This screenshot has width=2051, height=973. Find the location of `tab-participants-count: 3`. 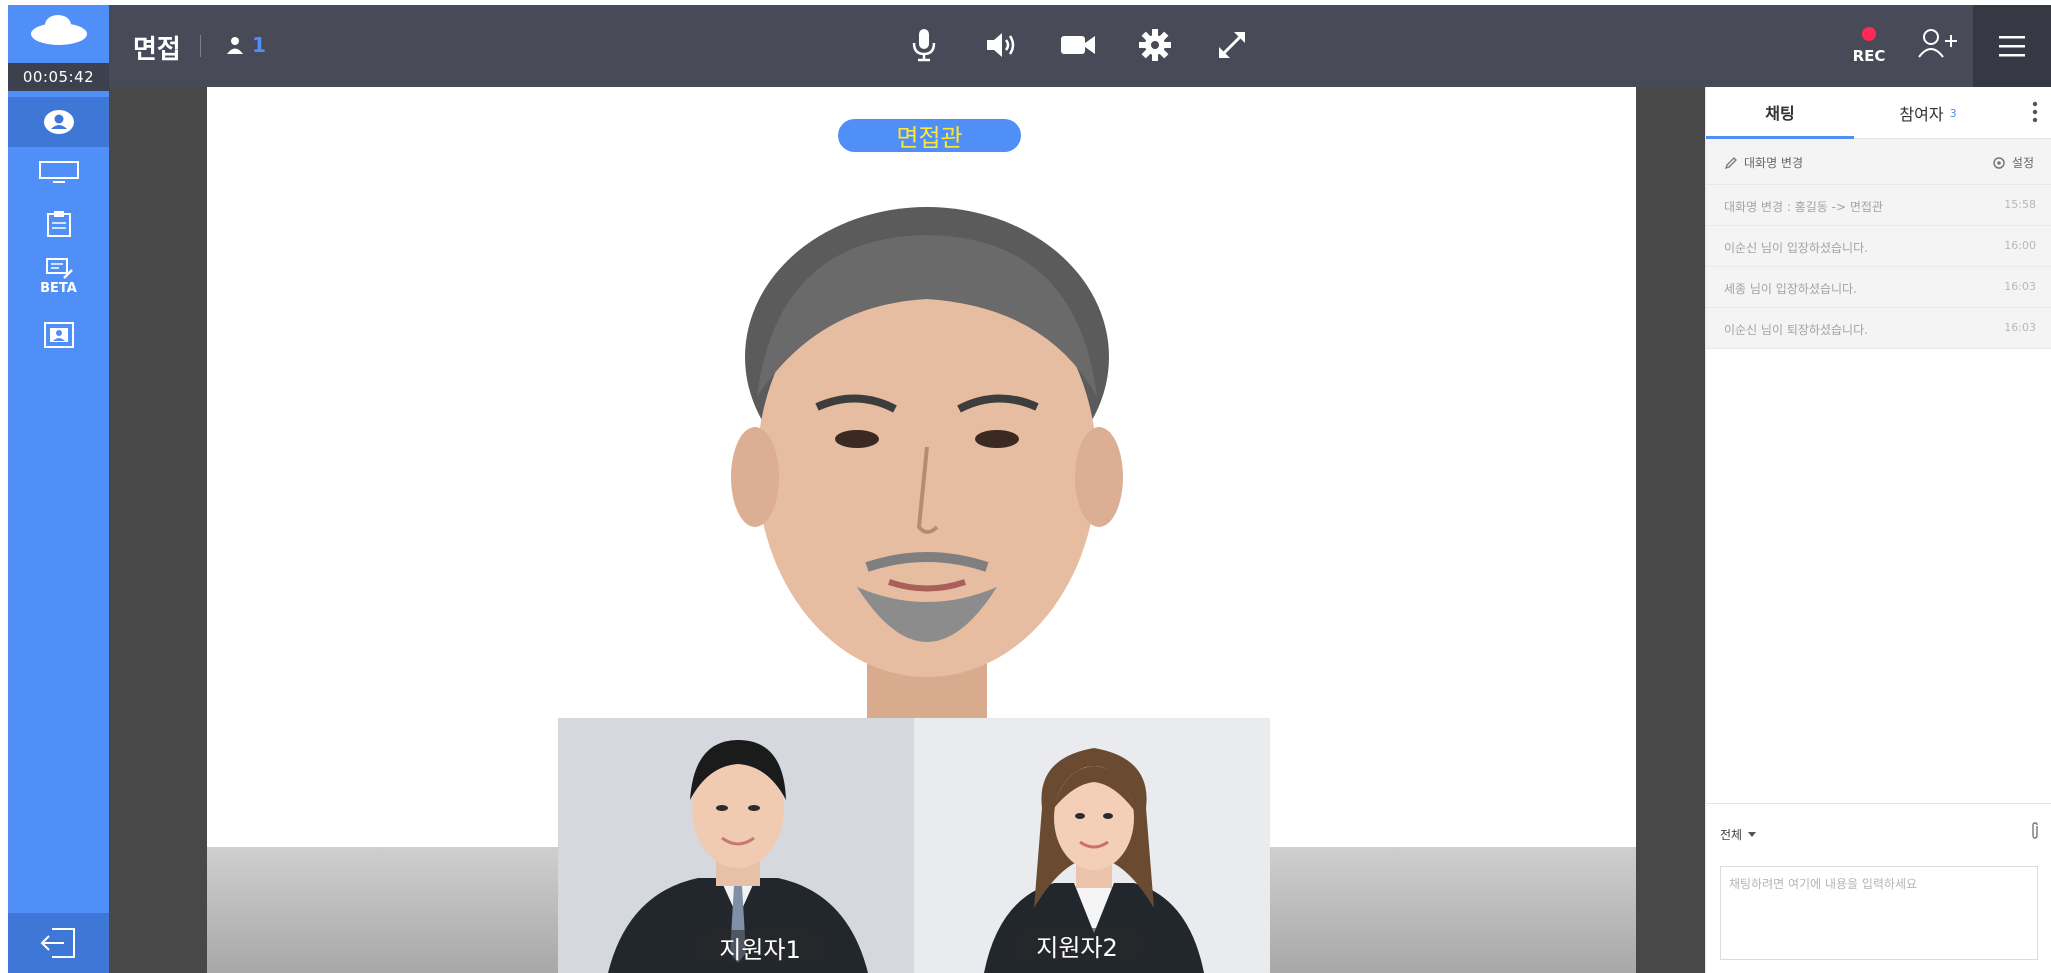

tab-participants-count: 3 is located at coordinates (1953, 113).